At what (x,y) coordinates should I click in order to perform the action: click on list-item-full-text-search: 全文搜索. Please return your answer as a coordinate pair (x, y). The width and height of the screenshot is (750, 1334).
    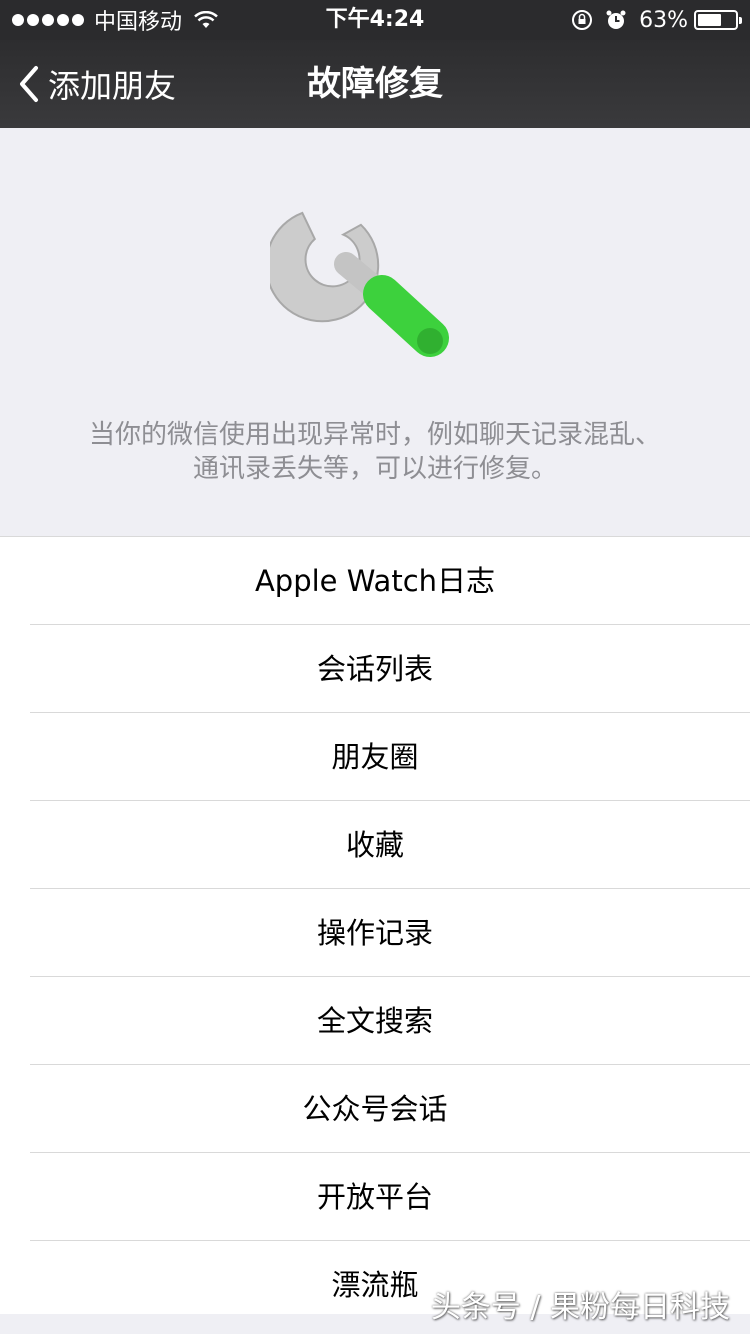
    Looking at the image, I should click on (375, 1021).